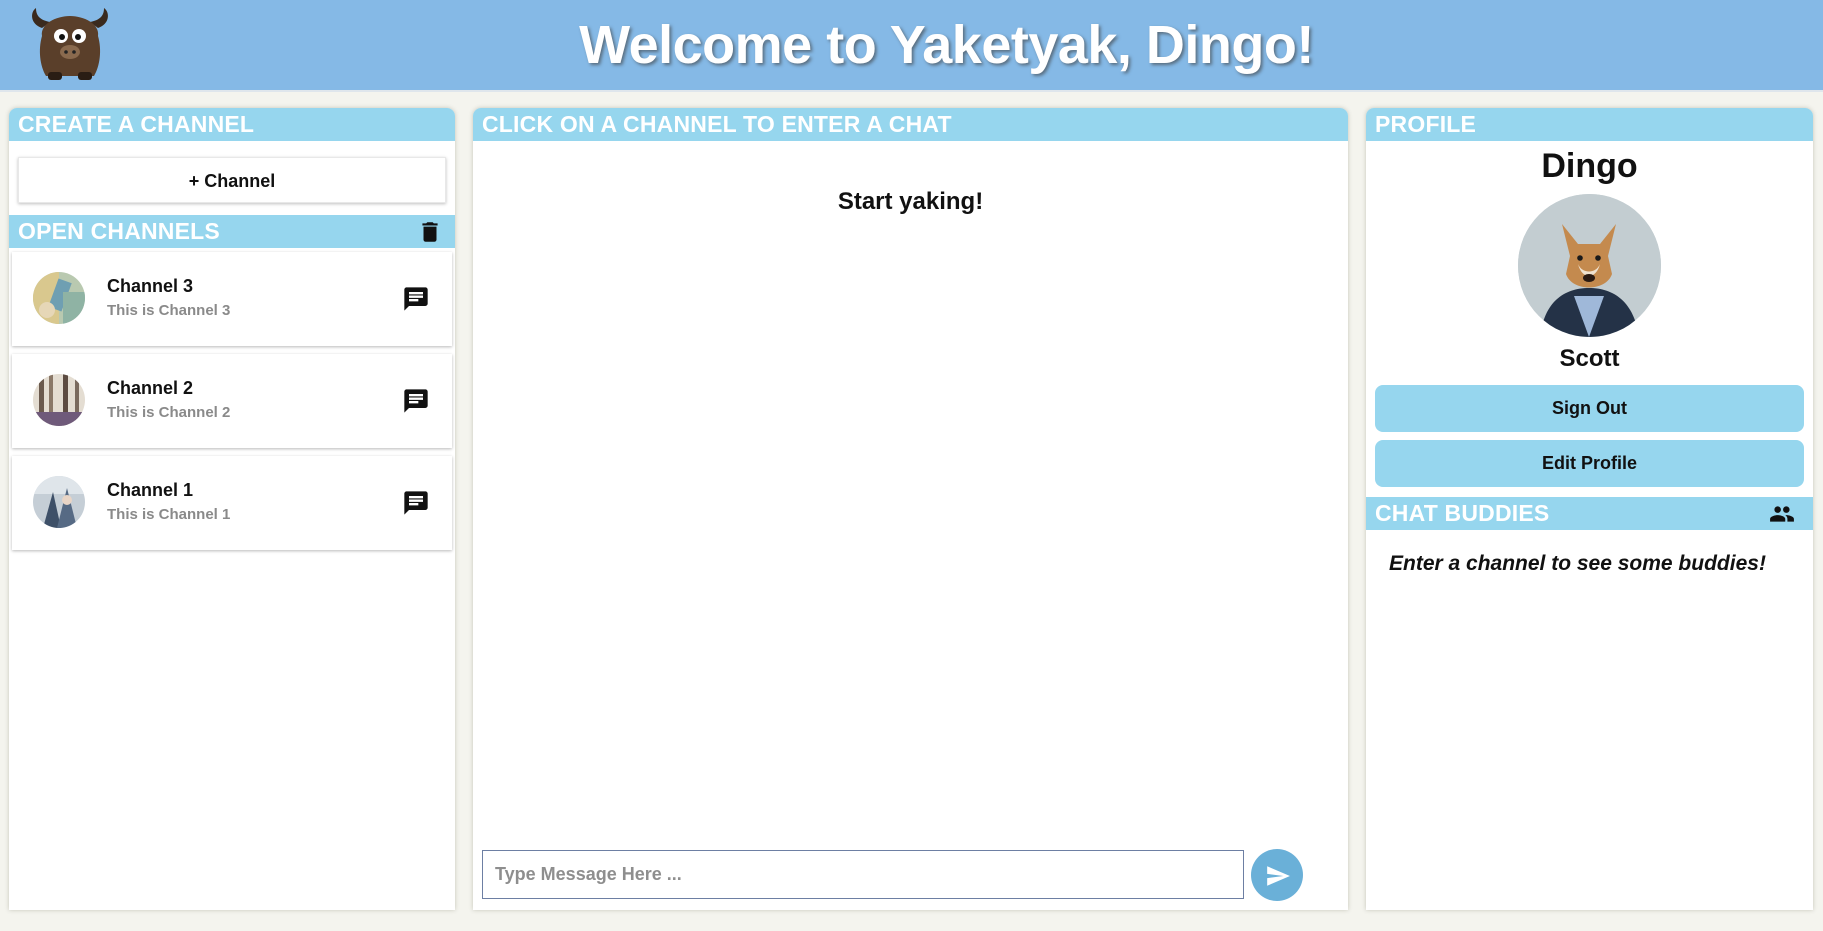 Image resolution: width=1823 pixels, height=931 pixels. Describe the element at coordinates (232, 180) in the screenshot. I see `add-channel-button: + Channel` at that location.